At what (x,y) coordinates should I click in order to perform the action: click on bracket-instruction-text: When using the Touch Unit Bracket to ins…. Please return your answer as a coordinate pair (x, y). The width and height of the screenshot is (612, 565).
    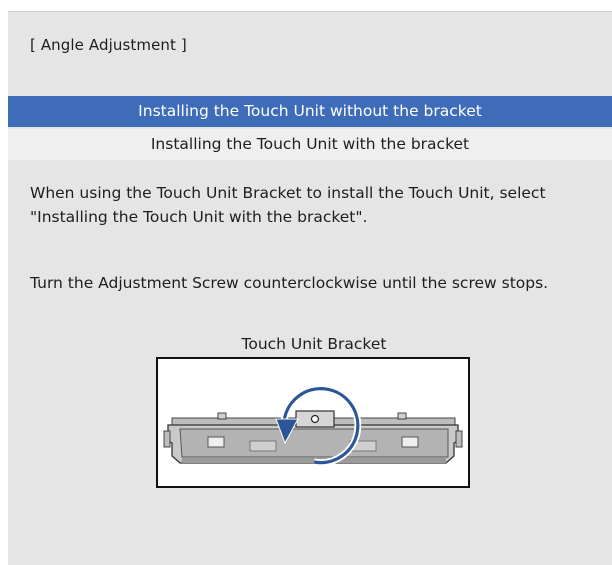
    Looking at the image, I should click on (288, 205).